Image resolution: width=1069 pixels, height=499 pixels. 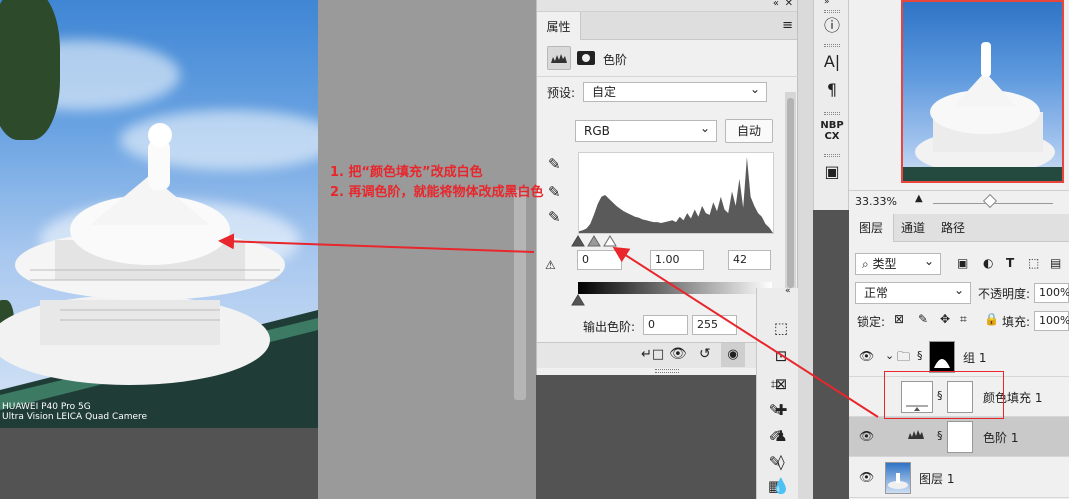 What do you see at coordinates (586, 58) in the screenshot?
I see `mask-icon` at bounding box center [586, 58].